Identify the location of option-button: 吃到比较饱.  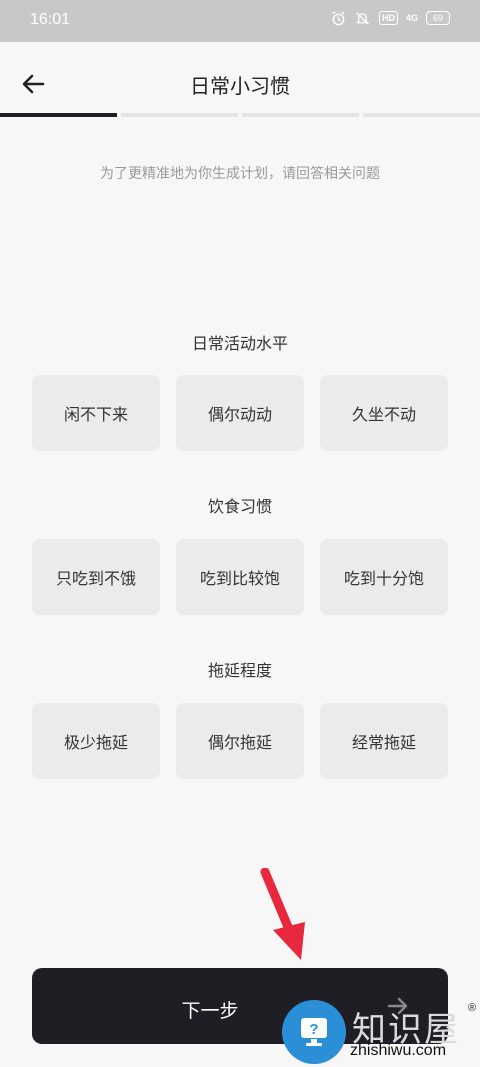
(240, 577).